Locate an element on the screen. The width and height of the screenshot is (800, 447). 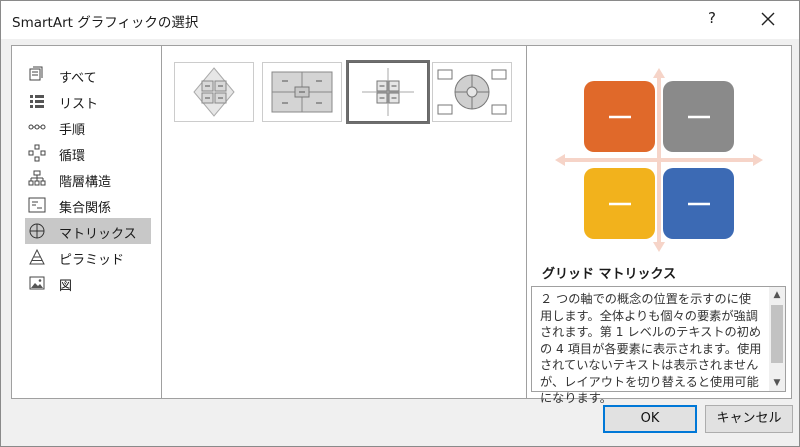
close-icon is located at coordinates (768, 19).